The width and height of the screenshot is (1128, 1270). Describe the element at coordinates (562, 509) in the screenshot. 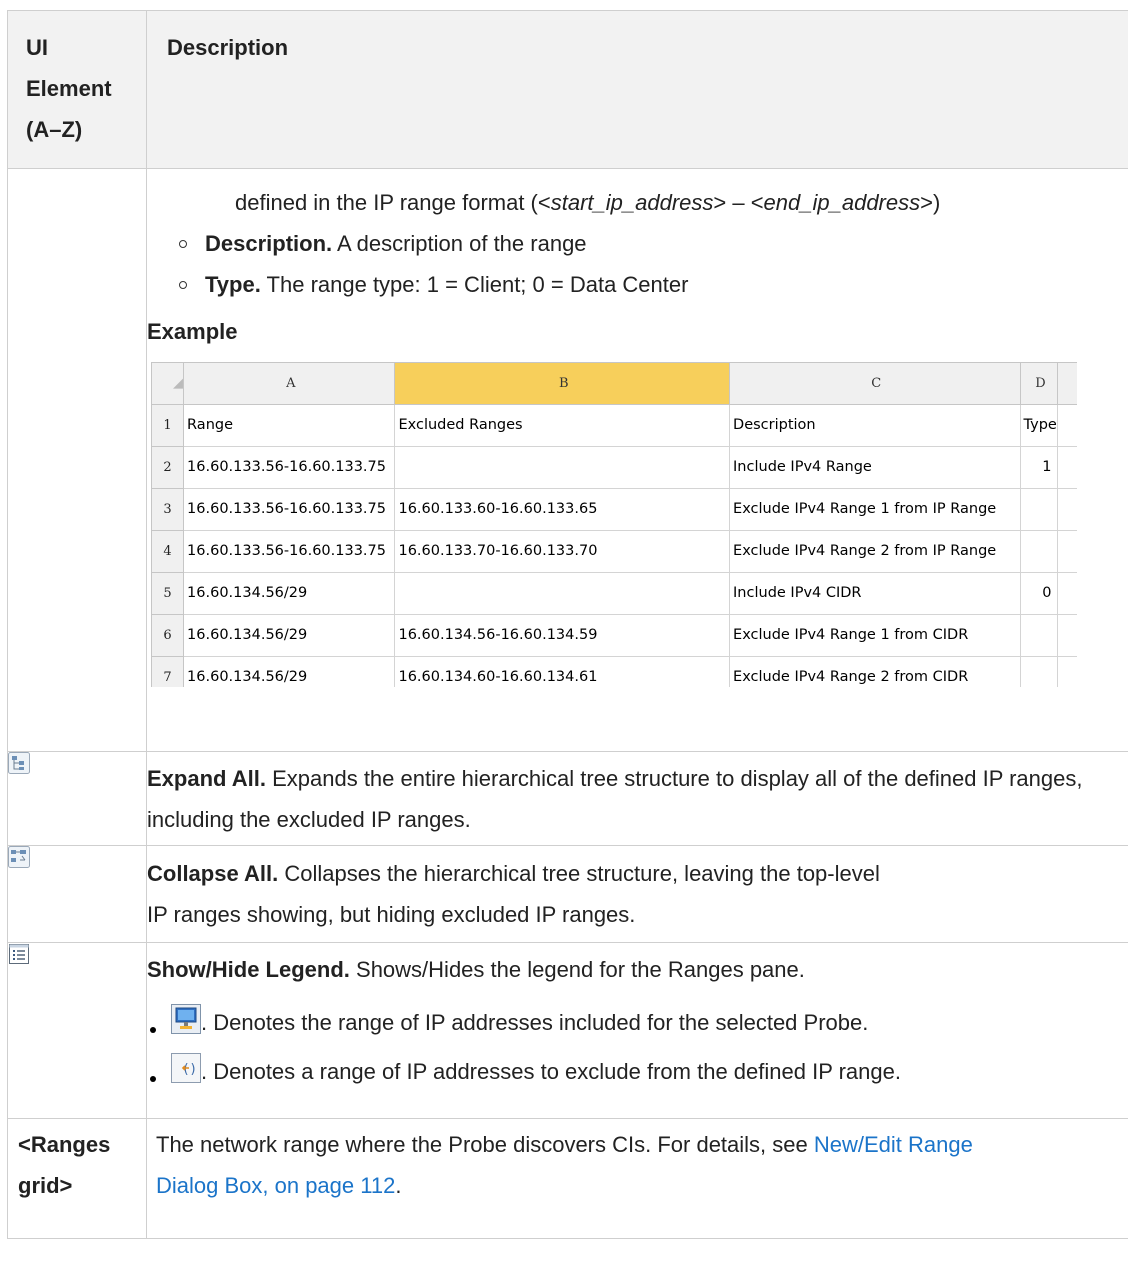

I see `cell-excluded-range: 16.60.133.60-16.60.133.65` at that location.